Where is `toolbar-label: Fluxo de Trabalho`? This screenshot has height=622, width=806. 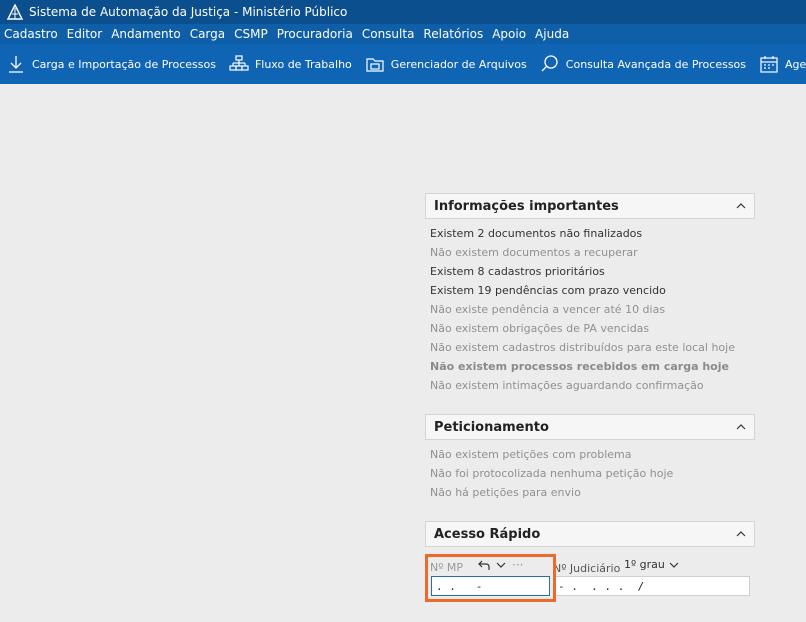 toolbar-label: Fluxo de Trabalho is located at coordinates (303, 64).